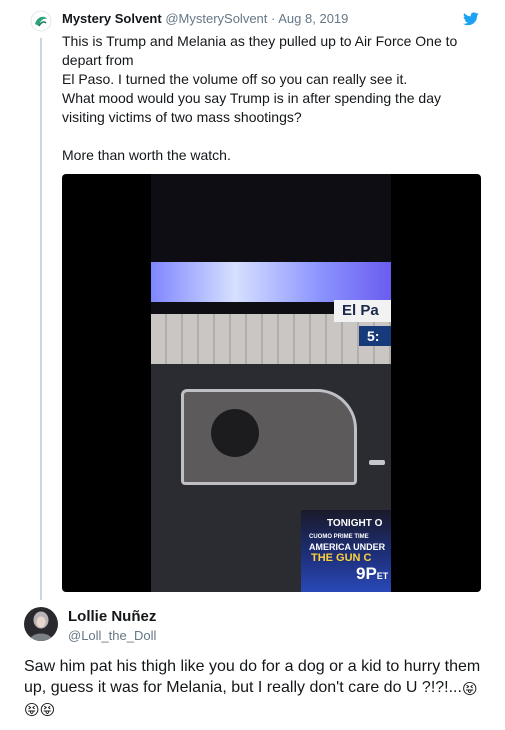 This screenshot has height=730, width=505. What do you see at coordinates (471, 19) in the screenshot?
I see `twitter-bird-icon` at bounding box center [471, 19].